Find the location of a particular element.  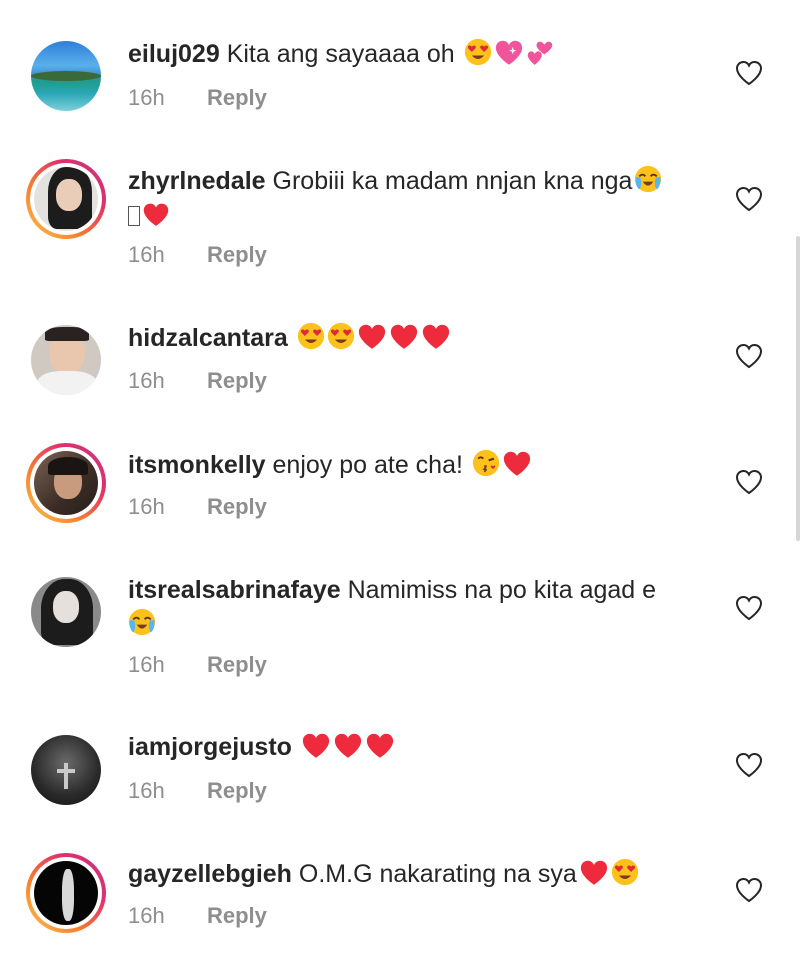

sparkling-heart-emoji is located at coordinates (509, 52).